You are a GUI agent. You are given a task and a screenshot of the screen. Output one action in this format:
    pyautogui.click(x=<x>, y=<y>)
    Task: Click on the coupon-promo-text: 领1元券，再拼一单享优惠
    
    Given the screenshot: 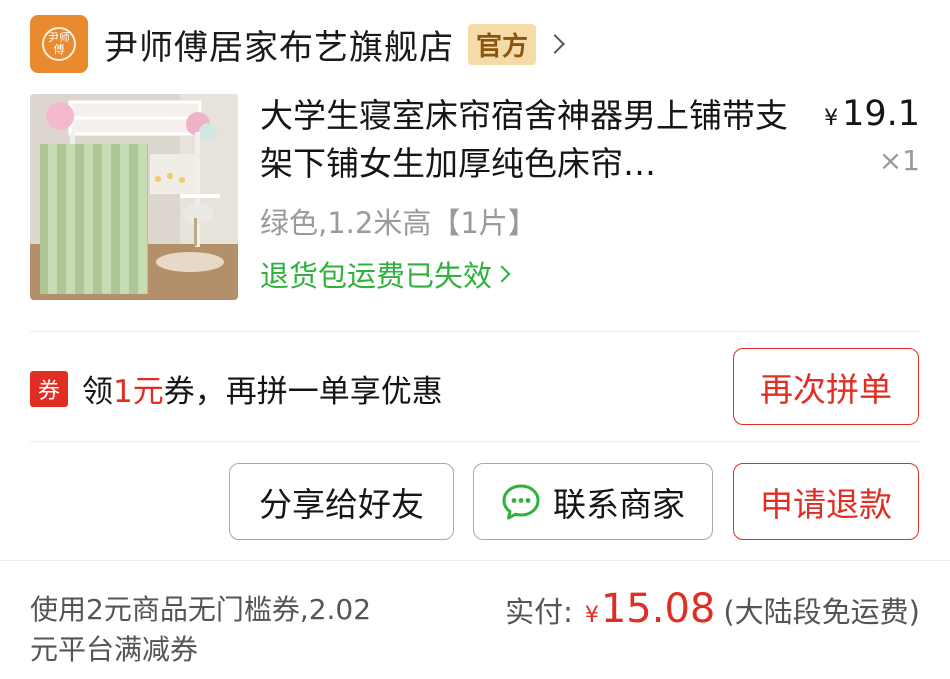 What is the action you would take?
    pyautogui.click(x=262, y=388)
    